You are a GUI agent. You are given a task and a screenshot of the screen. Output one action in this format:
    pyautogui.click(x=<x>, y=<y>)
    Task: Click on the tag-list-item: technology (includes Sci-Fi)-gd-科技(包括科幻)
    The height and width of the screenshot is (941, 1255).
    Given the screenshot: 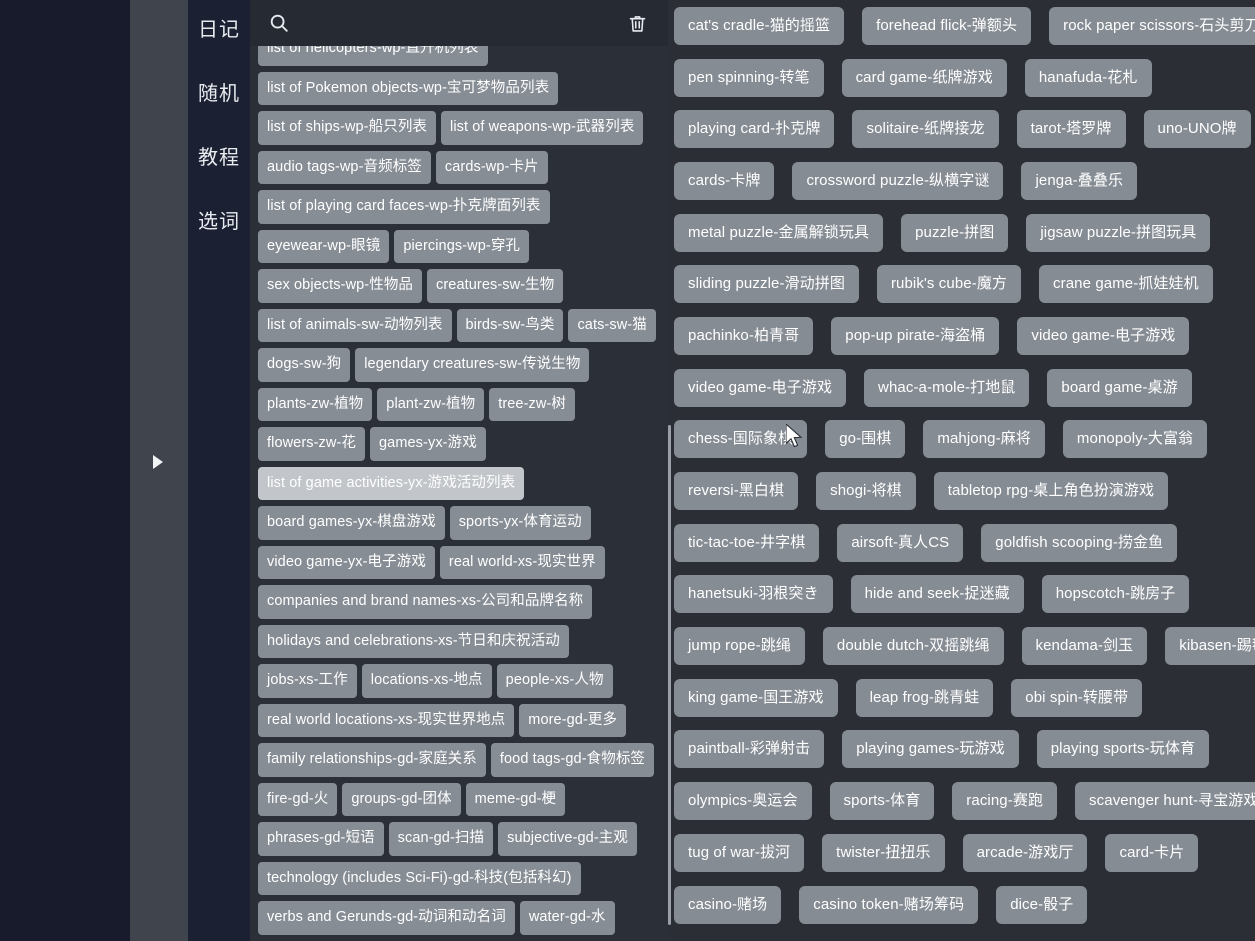 What is the action you would take?
    pyautogui.click(x=419, y=878)
    